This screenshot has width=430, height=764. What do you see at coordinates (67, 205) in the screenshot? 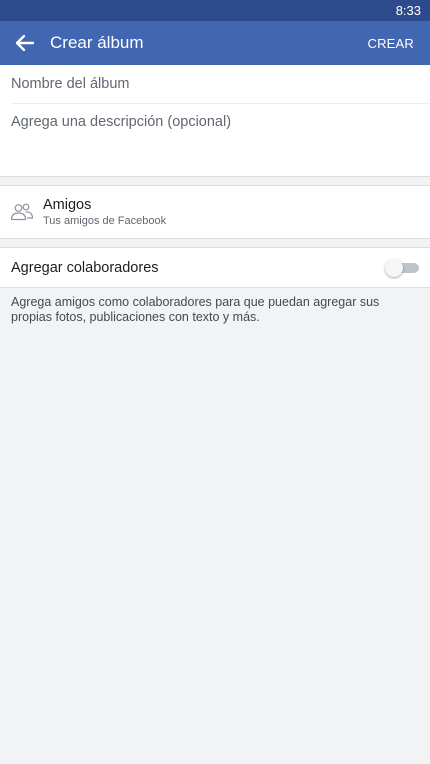
I see `privacy-title: Amigos` at bounding box center [67, 205].